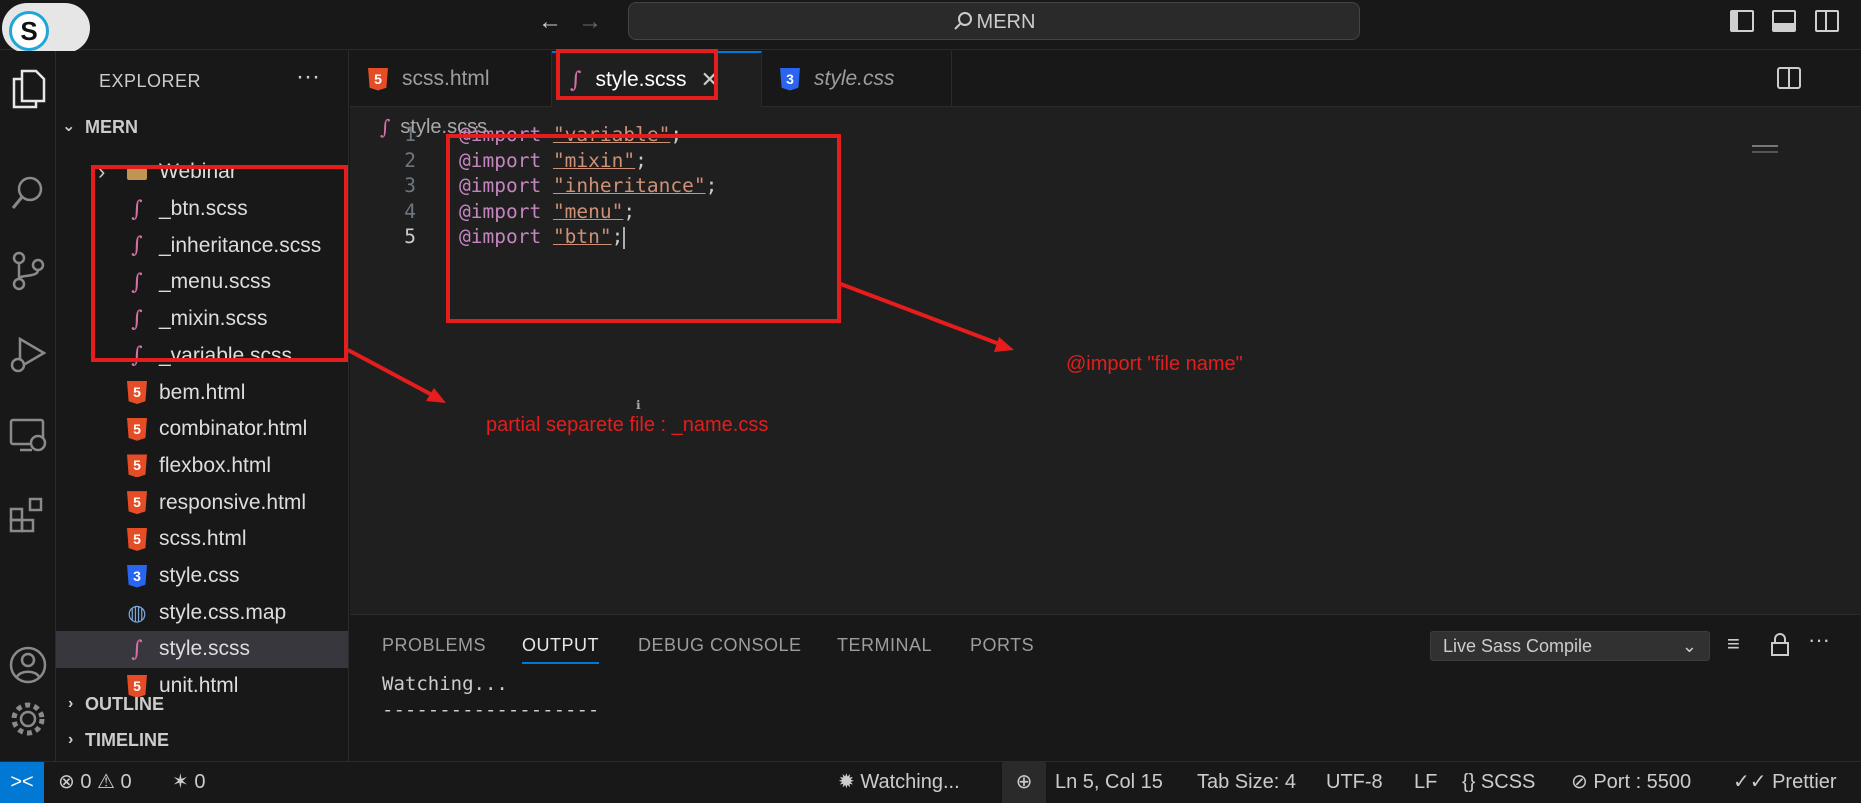  Describe the element at coordinates (1469, 782) in the screenshot. I see `braces-icon: {}` at that location.